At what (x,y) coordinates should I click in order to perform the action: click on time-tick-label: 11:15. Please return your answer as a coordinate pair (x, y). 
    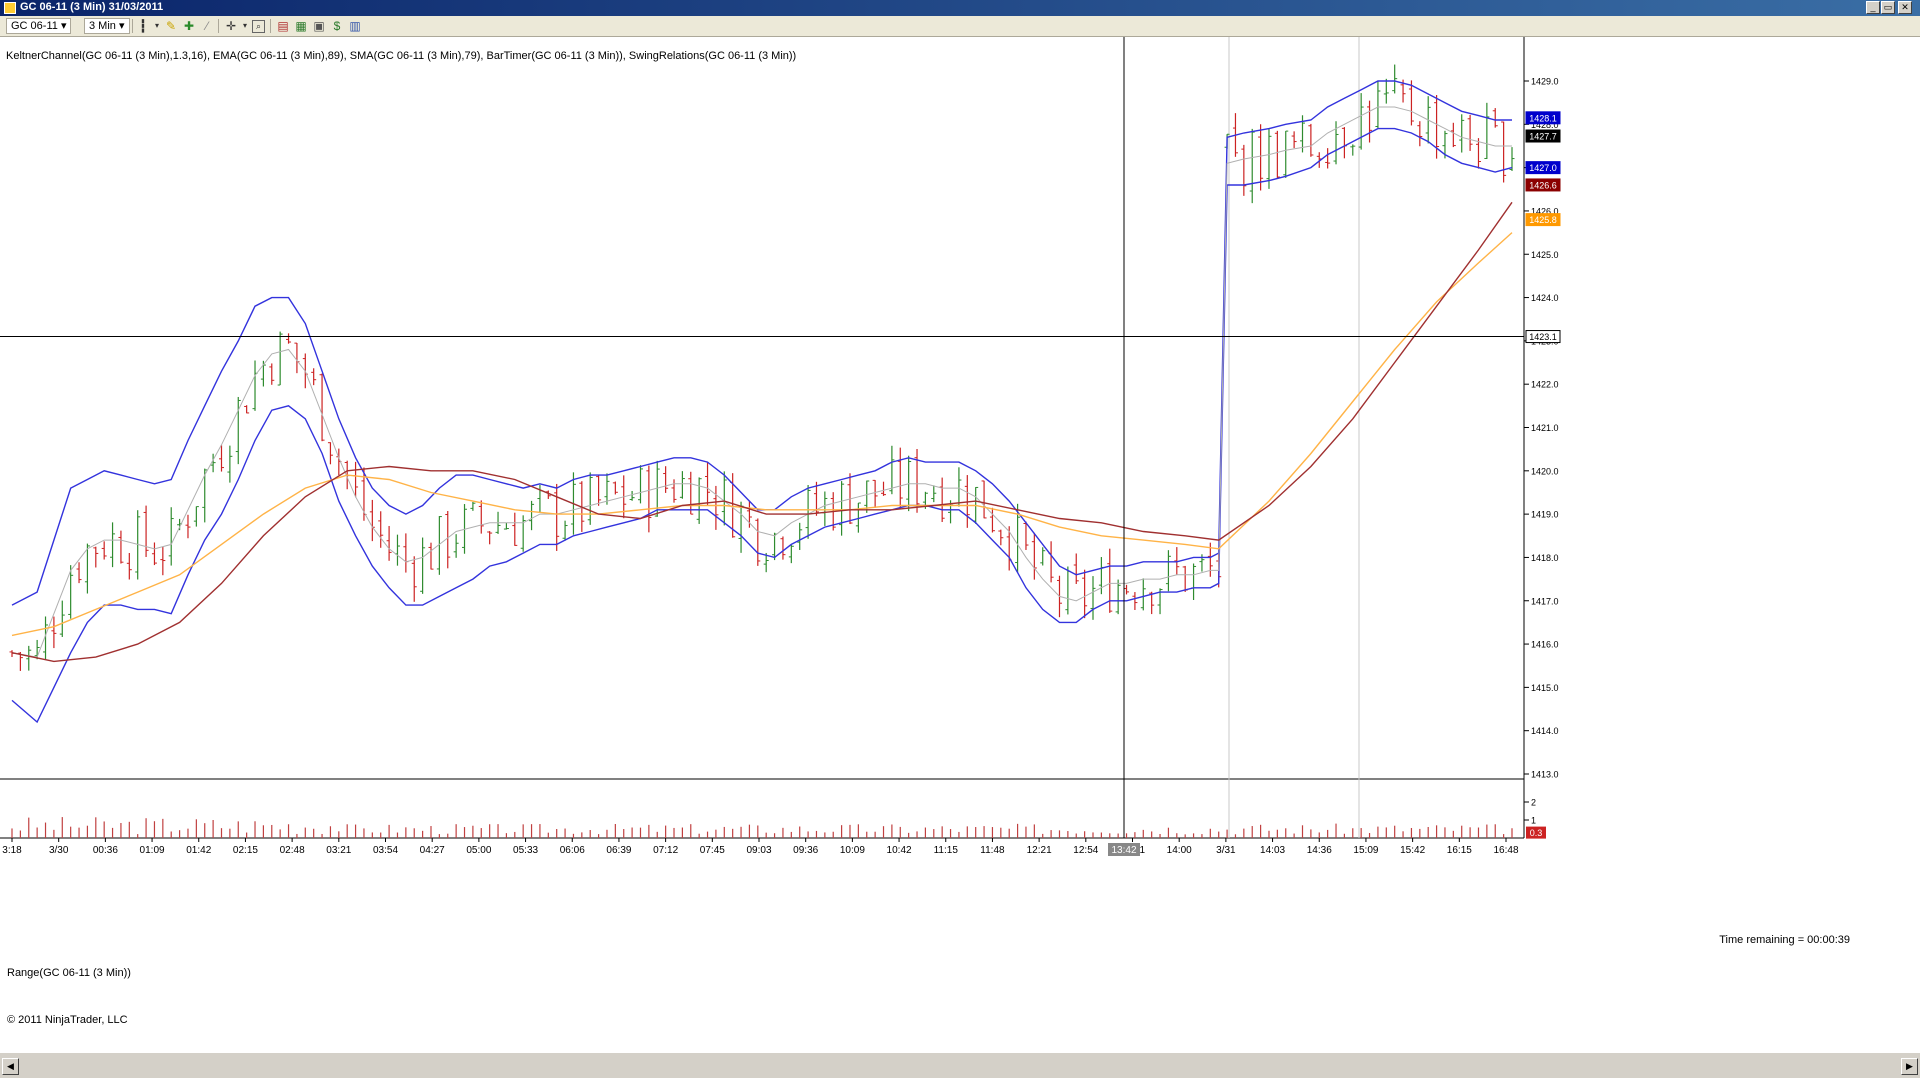
    Looking at the image, I should click on (946, 850).